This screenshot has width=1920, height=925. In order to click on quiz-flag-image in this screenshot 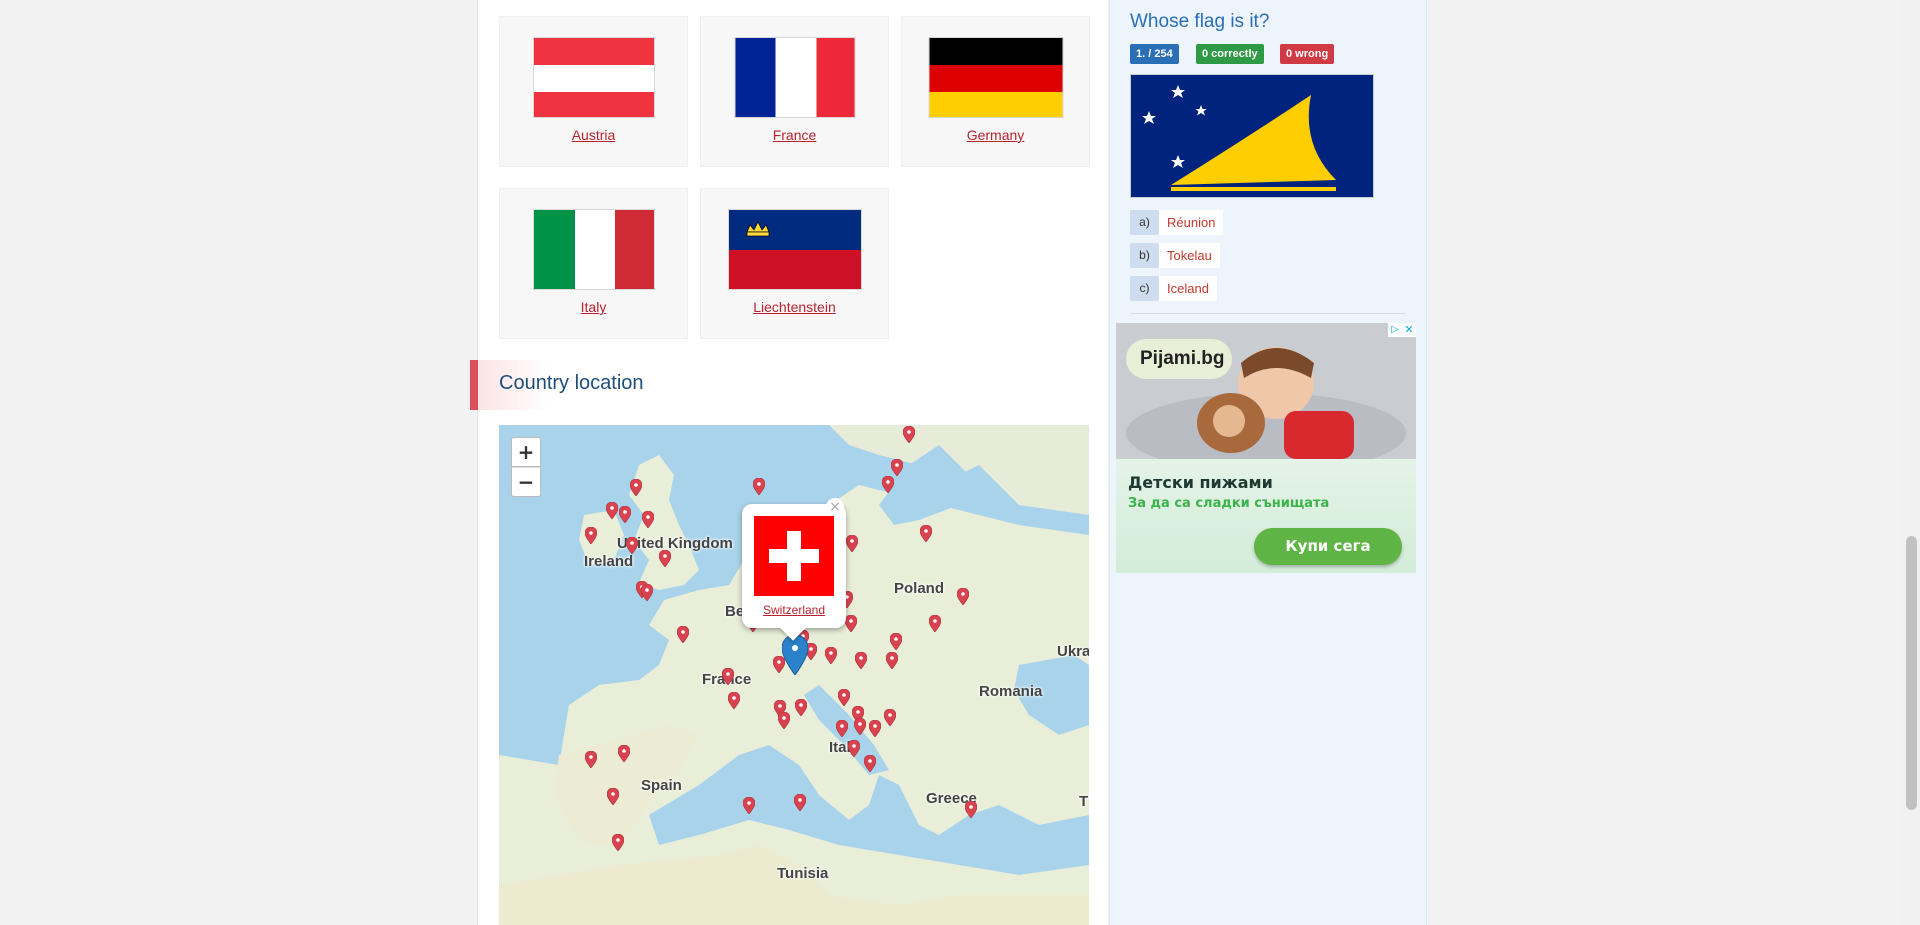, I will do `click(1252, 136)`.